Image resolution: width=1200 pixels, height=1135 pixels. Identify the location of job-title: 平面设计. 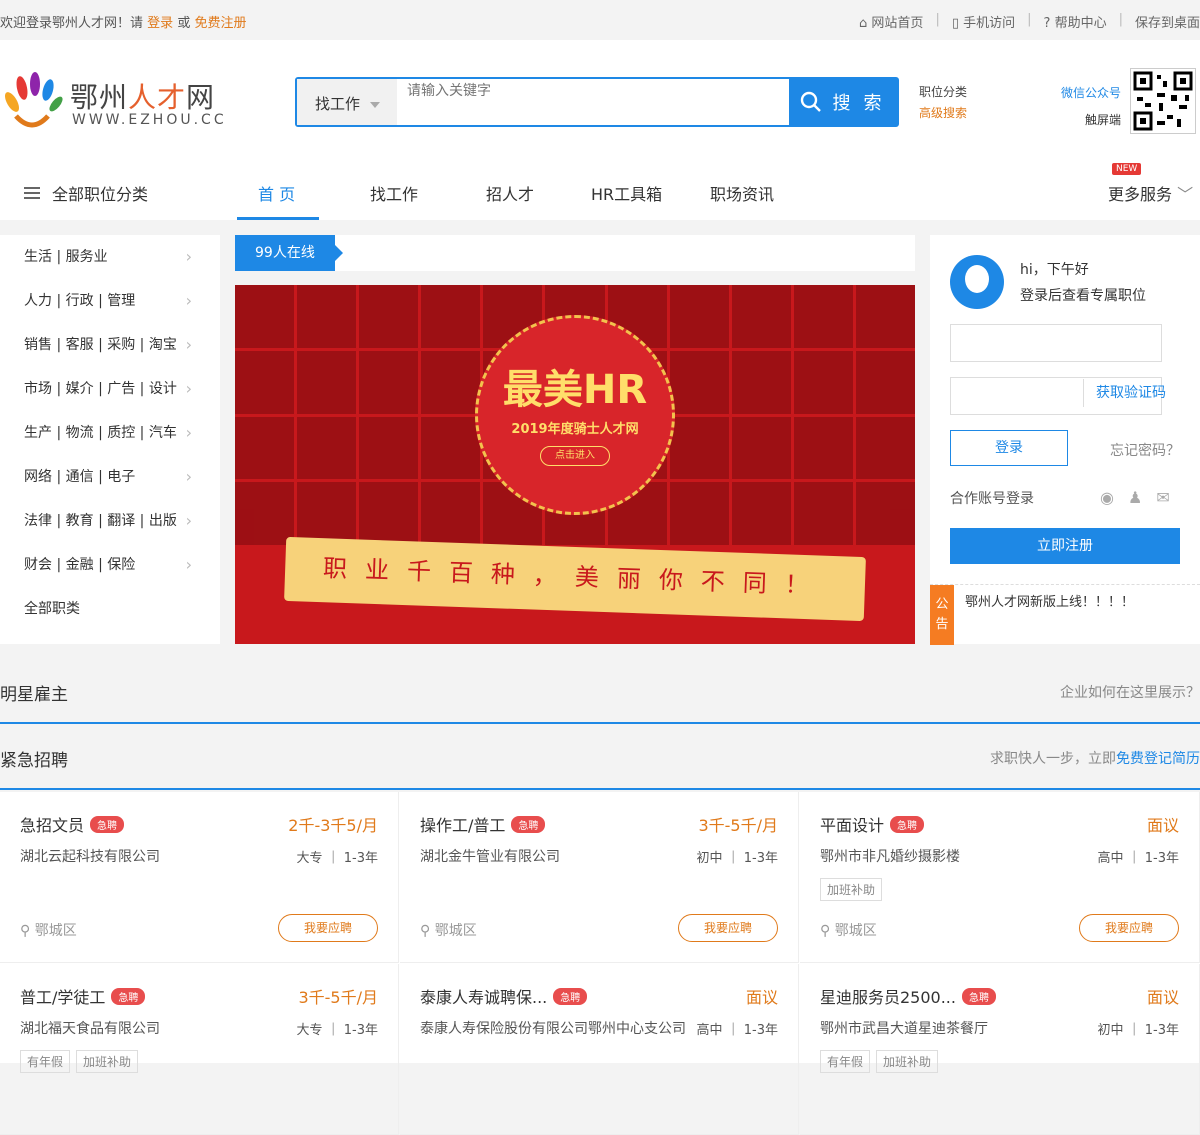
(852, 824).